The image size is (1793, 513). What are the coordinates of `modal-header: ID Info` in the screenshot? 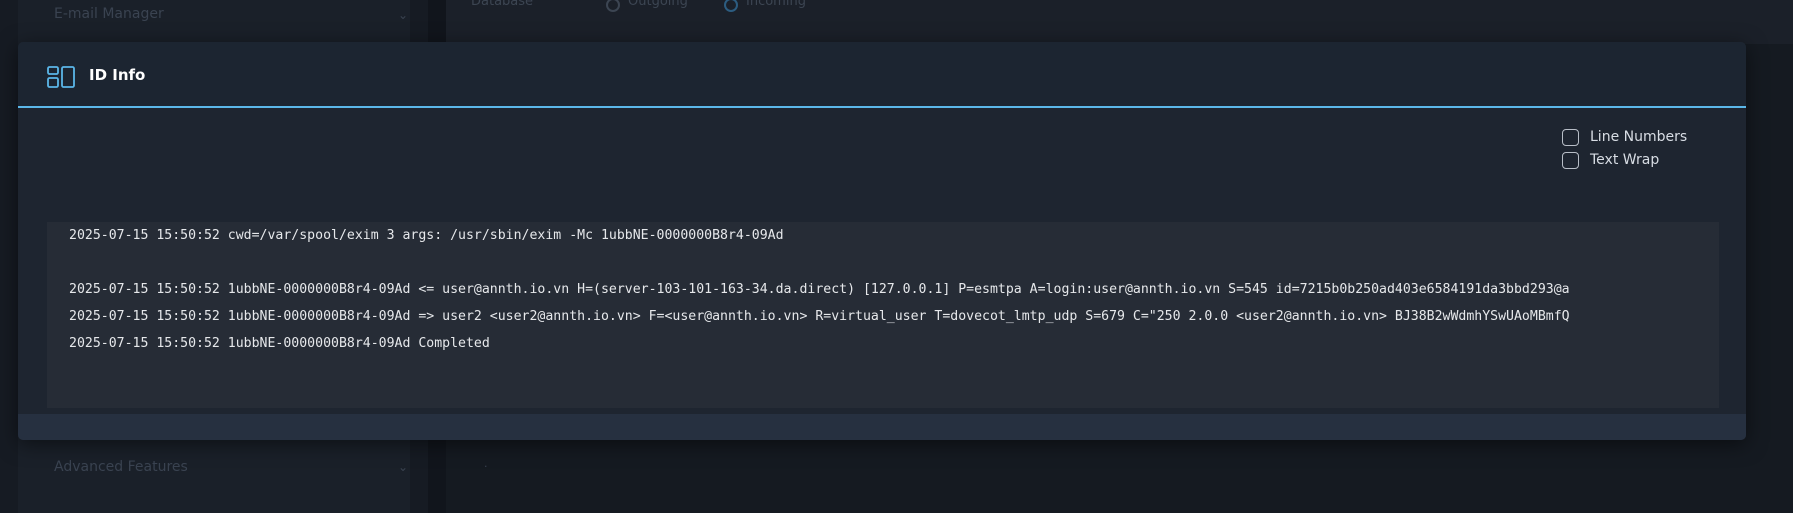 It's located at (882, 75).